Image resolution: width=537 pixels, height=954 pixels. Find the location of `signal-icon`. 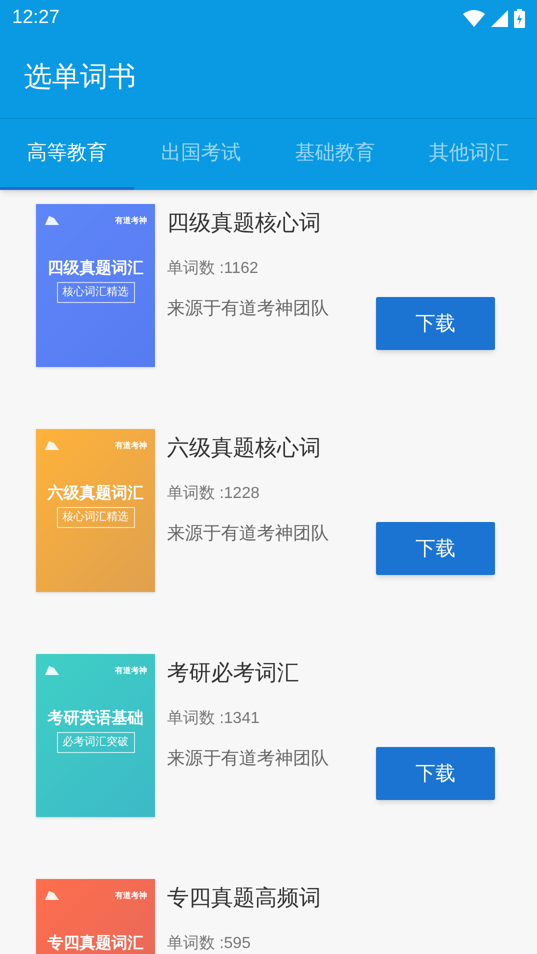

signal-icon is located at coordinates (499, 18).